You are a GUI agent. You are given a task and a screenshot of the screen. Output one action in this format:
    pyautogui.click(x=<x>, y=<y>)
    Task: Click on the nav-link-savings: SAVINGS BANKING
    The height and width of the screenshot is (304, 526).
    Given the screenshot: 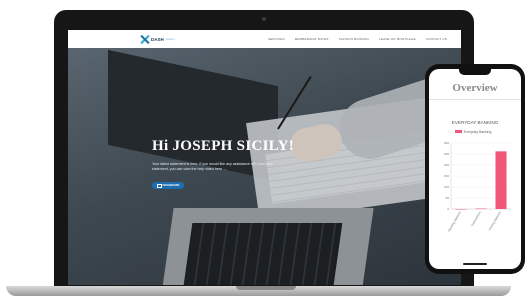 What is the action you would take?
    pyautogui.click(x=354, y=39)
    